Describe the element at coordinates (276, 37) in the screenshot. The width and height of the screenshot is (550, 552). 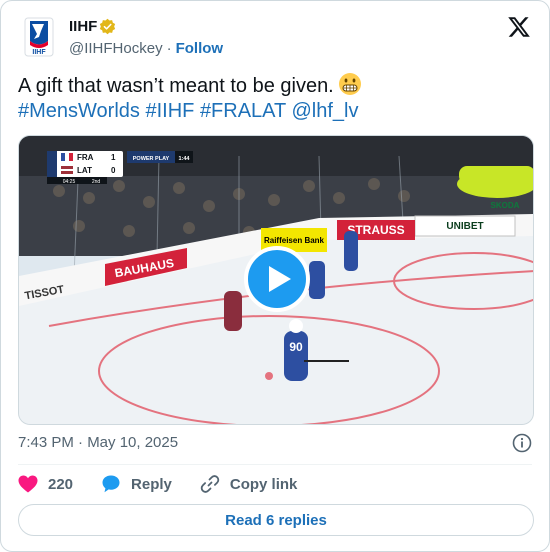
I see `tweet-header: IIHF IIHF @IIHFHockey · Follow` at that location.